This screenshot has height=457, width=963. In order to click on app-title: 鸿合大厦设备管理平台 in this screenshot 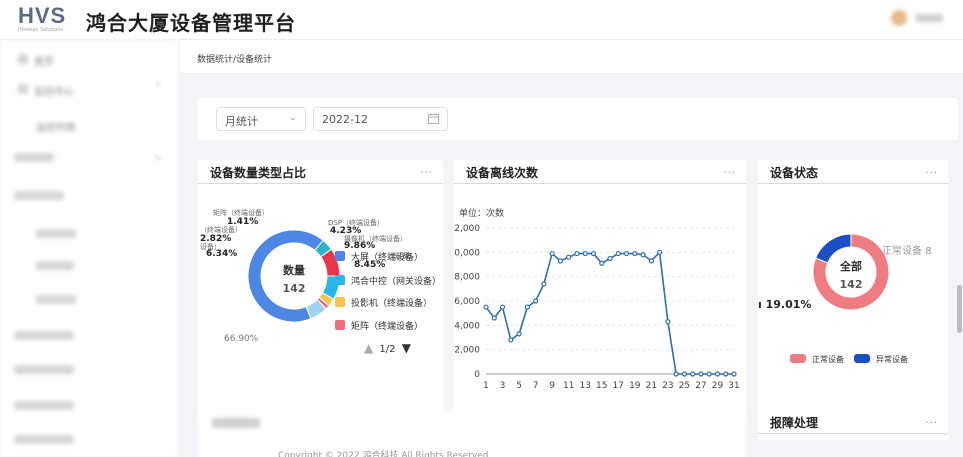, I will do `click(191, 23)`.